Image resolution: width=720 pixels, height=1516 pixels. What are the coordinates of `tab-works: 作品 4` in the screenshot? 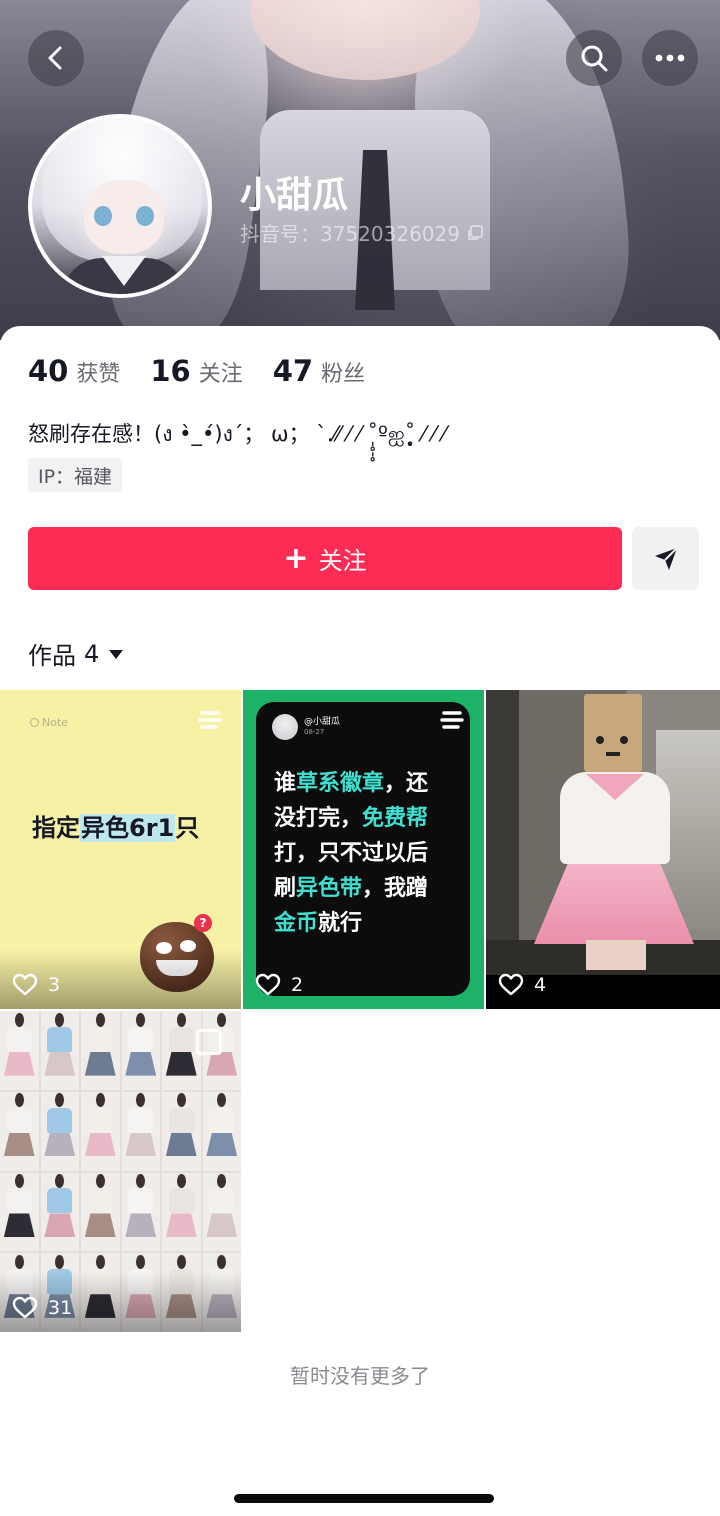 It's located at (76, 653).